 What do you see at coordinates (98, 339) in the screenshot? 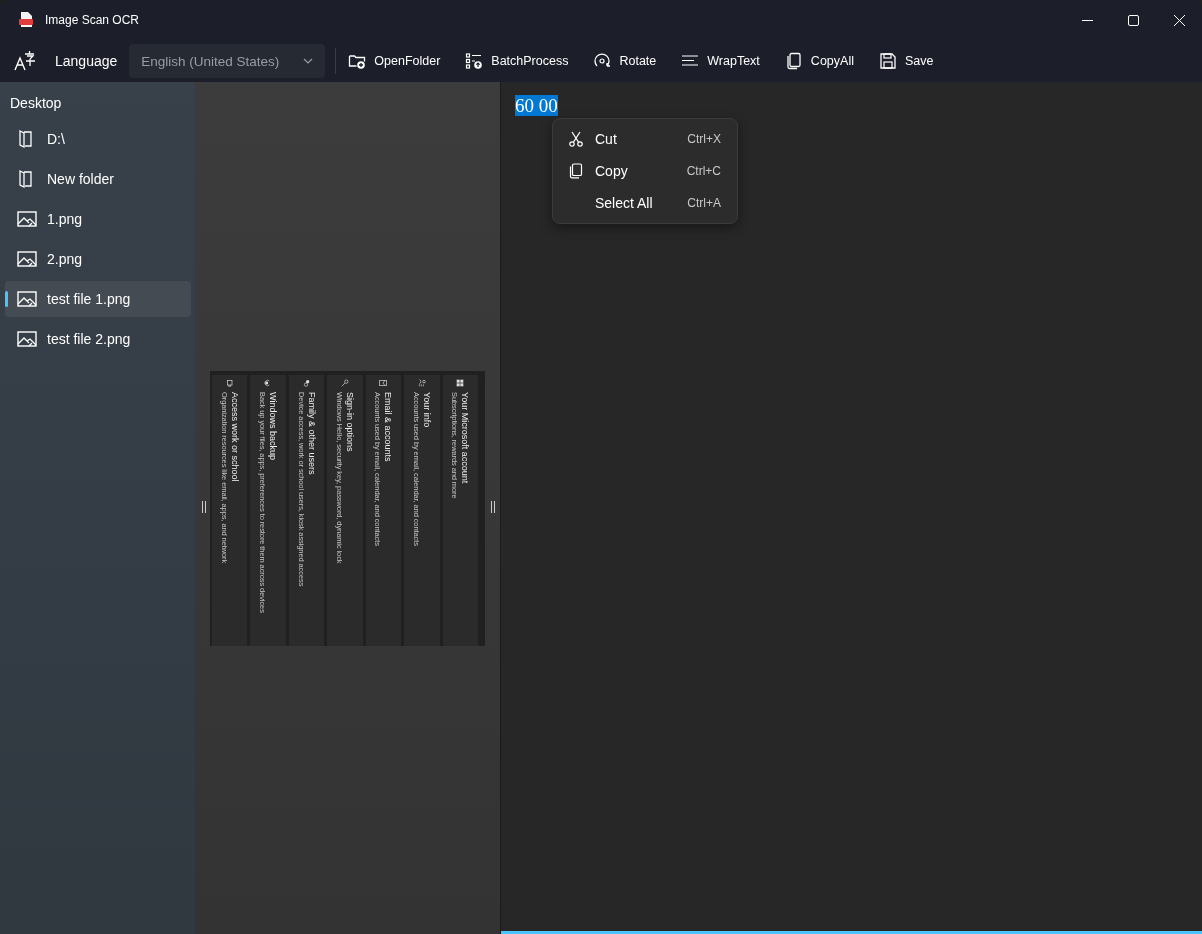
I see `sidebar-item: test file 2.png` at bounding box center [98, 339].